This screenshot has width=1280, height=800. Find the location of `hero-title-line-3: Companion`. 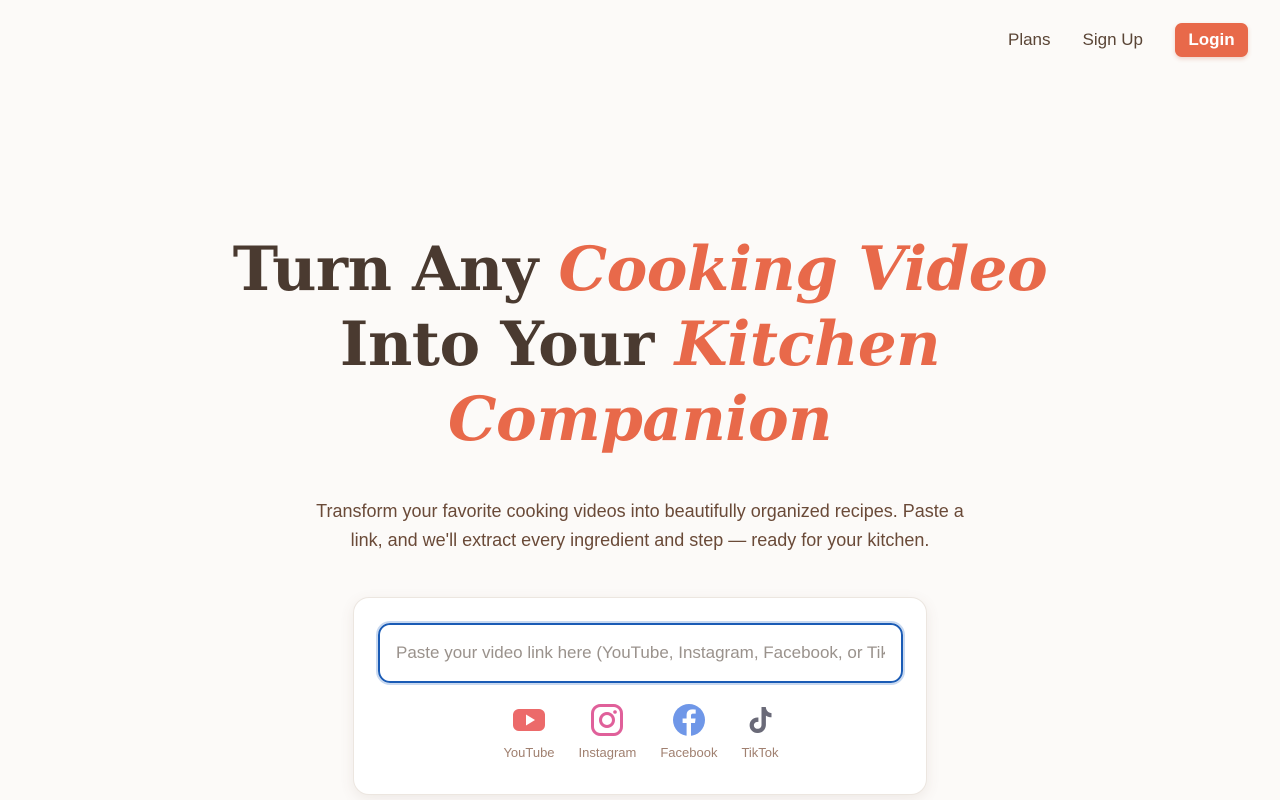

hero-title-line-3: Companion is located at coordinates (640, 419).